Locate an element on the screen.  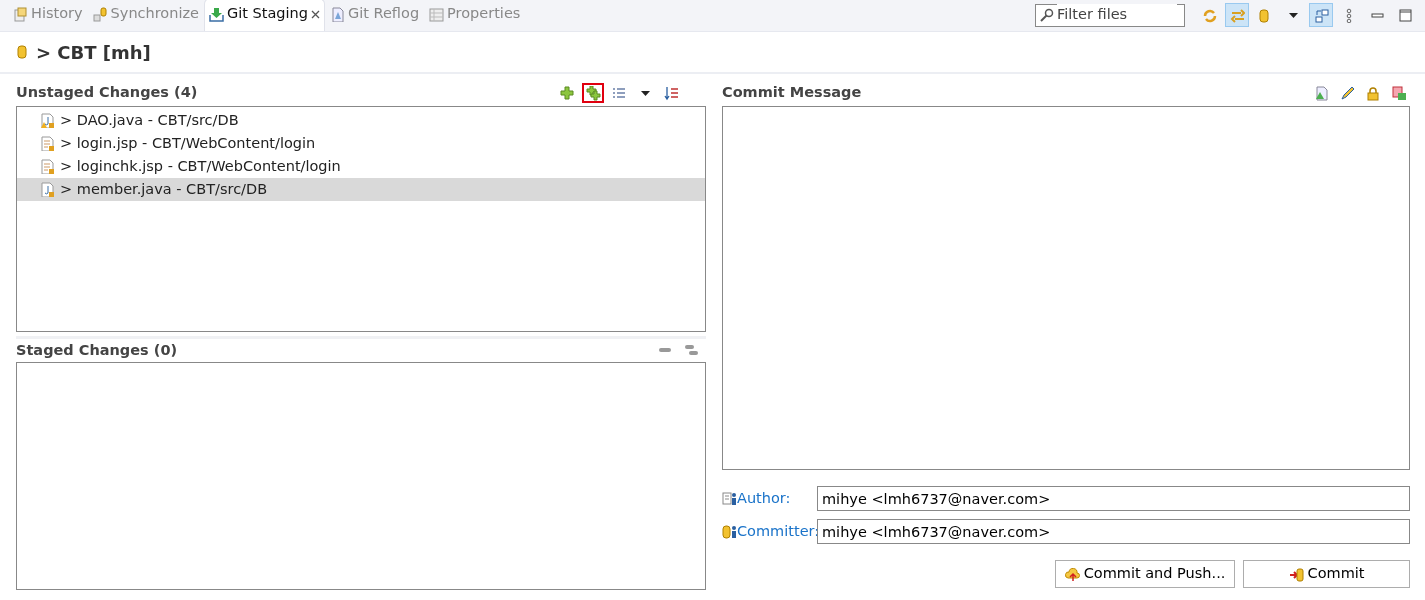
file-row: > loginchk.jsp - CBT/WebContent/login is located at coordinates (361, 166).